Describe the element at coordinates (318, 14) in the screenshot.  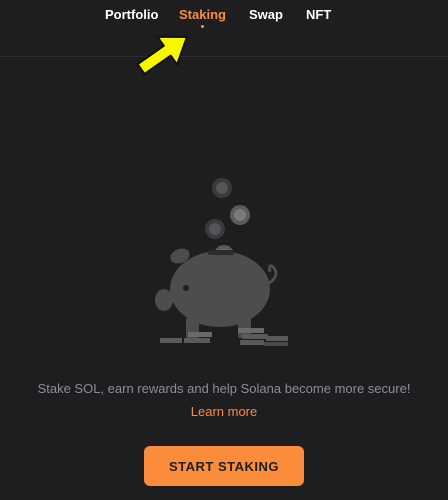
I see `tab-nft: NFT` at that location.